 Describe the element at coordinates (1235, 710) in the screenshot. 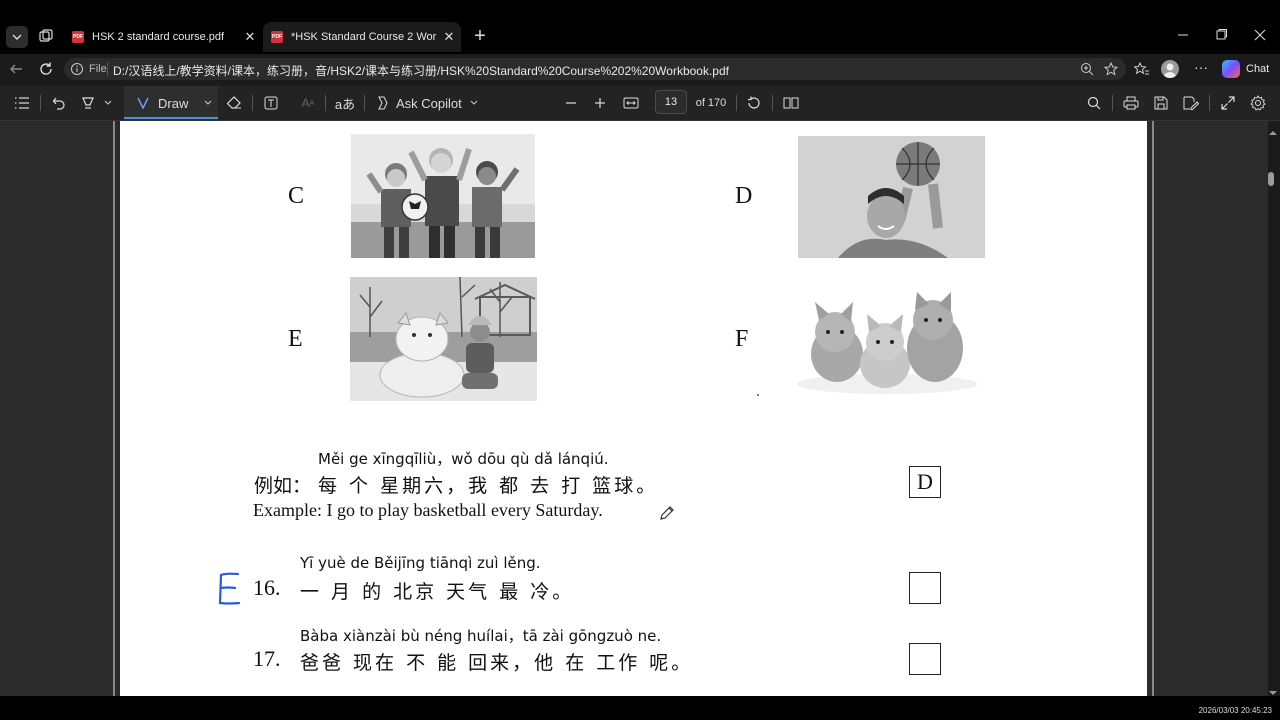

I see `timestamp: 2026/03/03 20:45:23` at that location.